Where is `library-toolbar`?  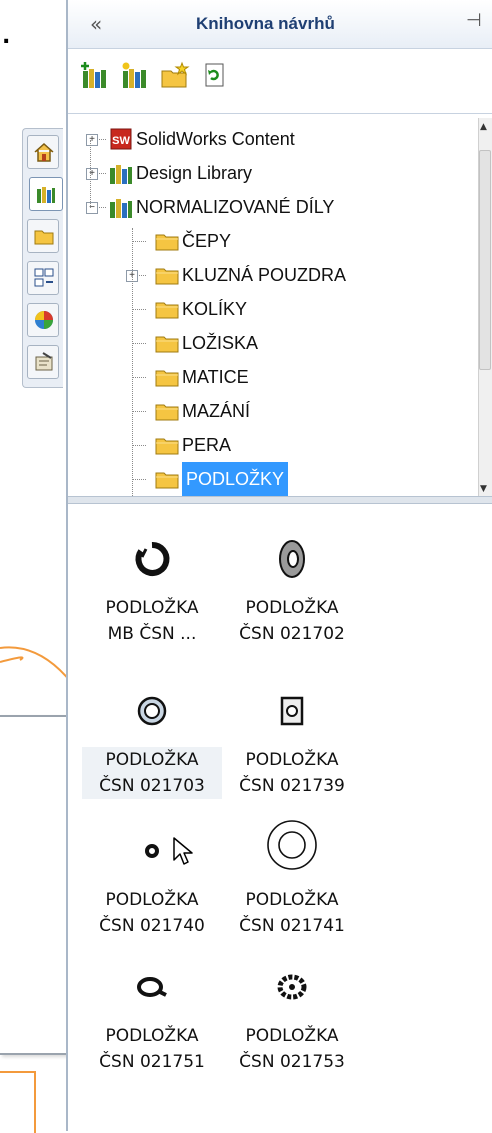
library-toolbar is located at coordinates (280, 81).